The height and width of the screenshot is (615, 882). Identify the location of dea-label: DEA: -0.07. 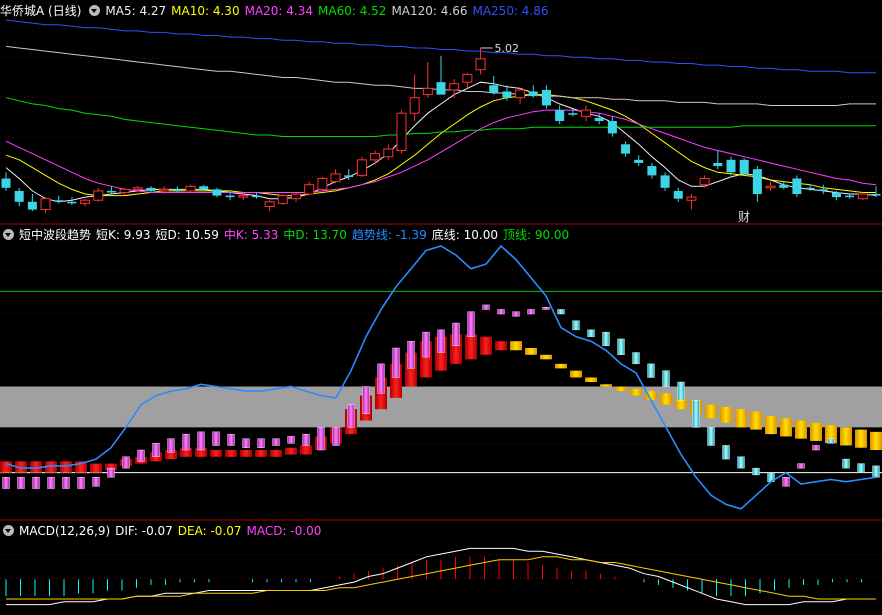
(209, 531).